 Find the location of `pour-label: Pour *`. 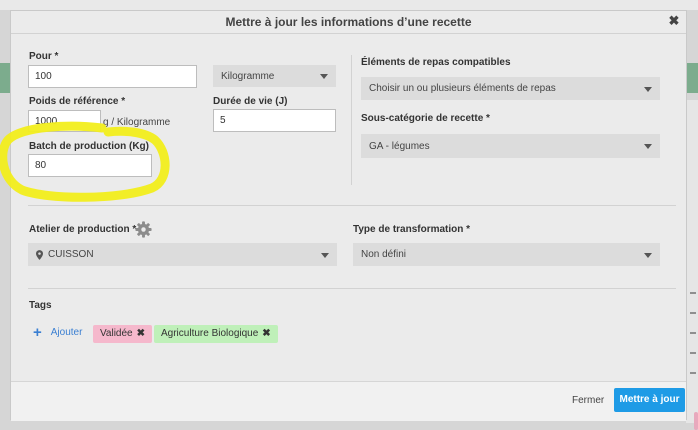

pour-label: Pour * is located at coordinates (44, 56).